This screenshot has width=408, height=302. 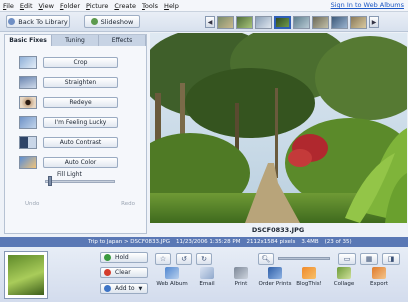 I want to click on contrast-icon, so click(x=28, y=142).